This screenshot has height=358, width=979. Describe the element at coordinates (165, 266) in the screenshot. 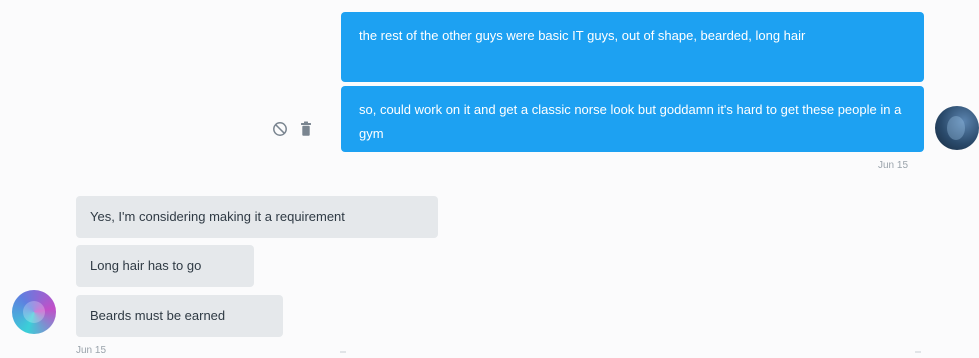

I see `incoming-message: Long hair has to go` at that location.